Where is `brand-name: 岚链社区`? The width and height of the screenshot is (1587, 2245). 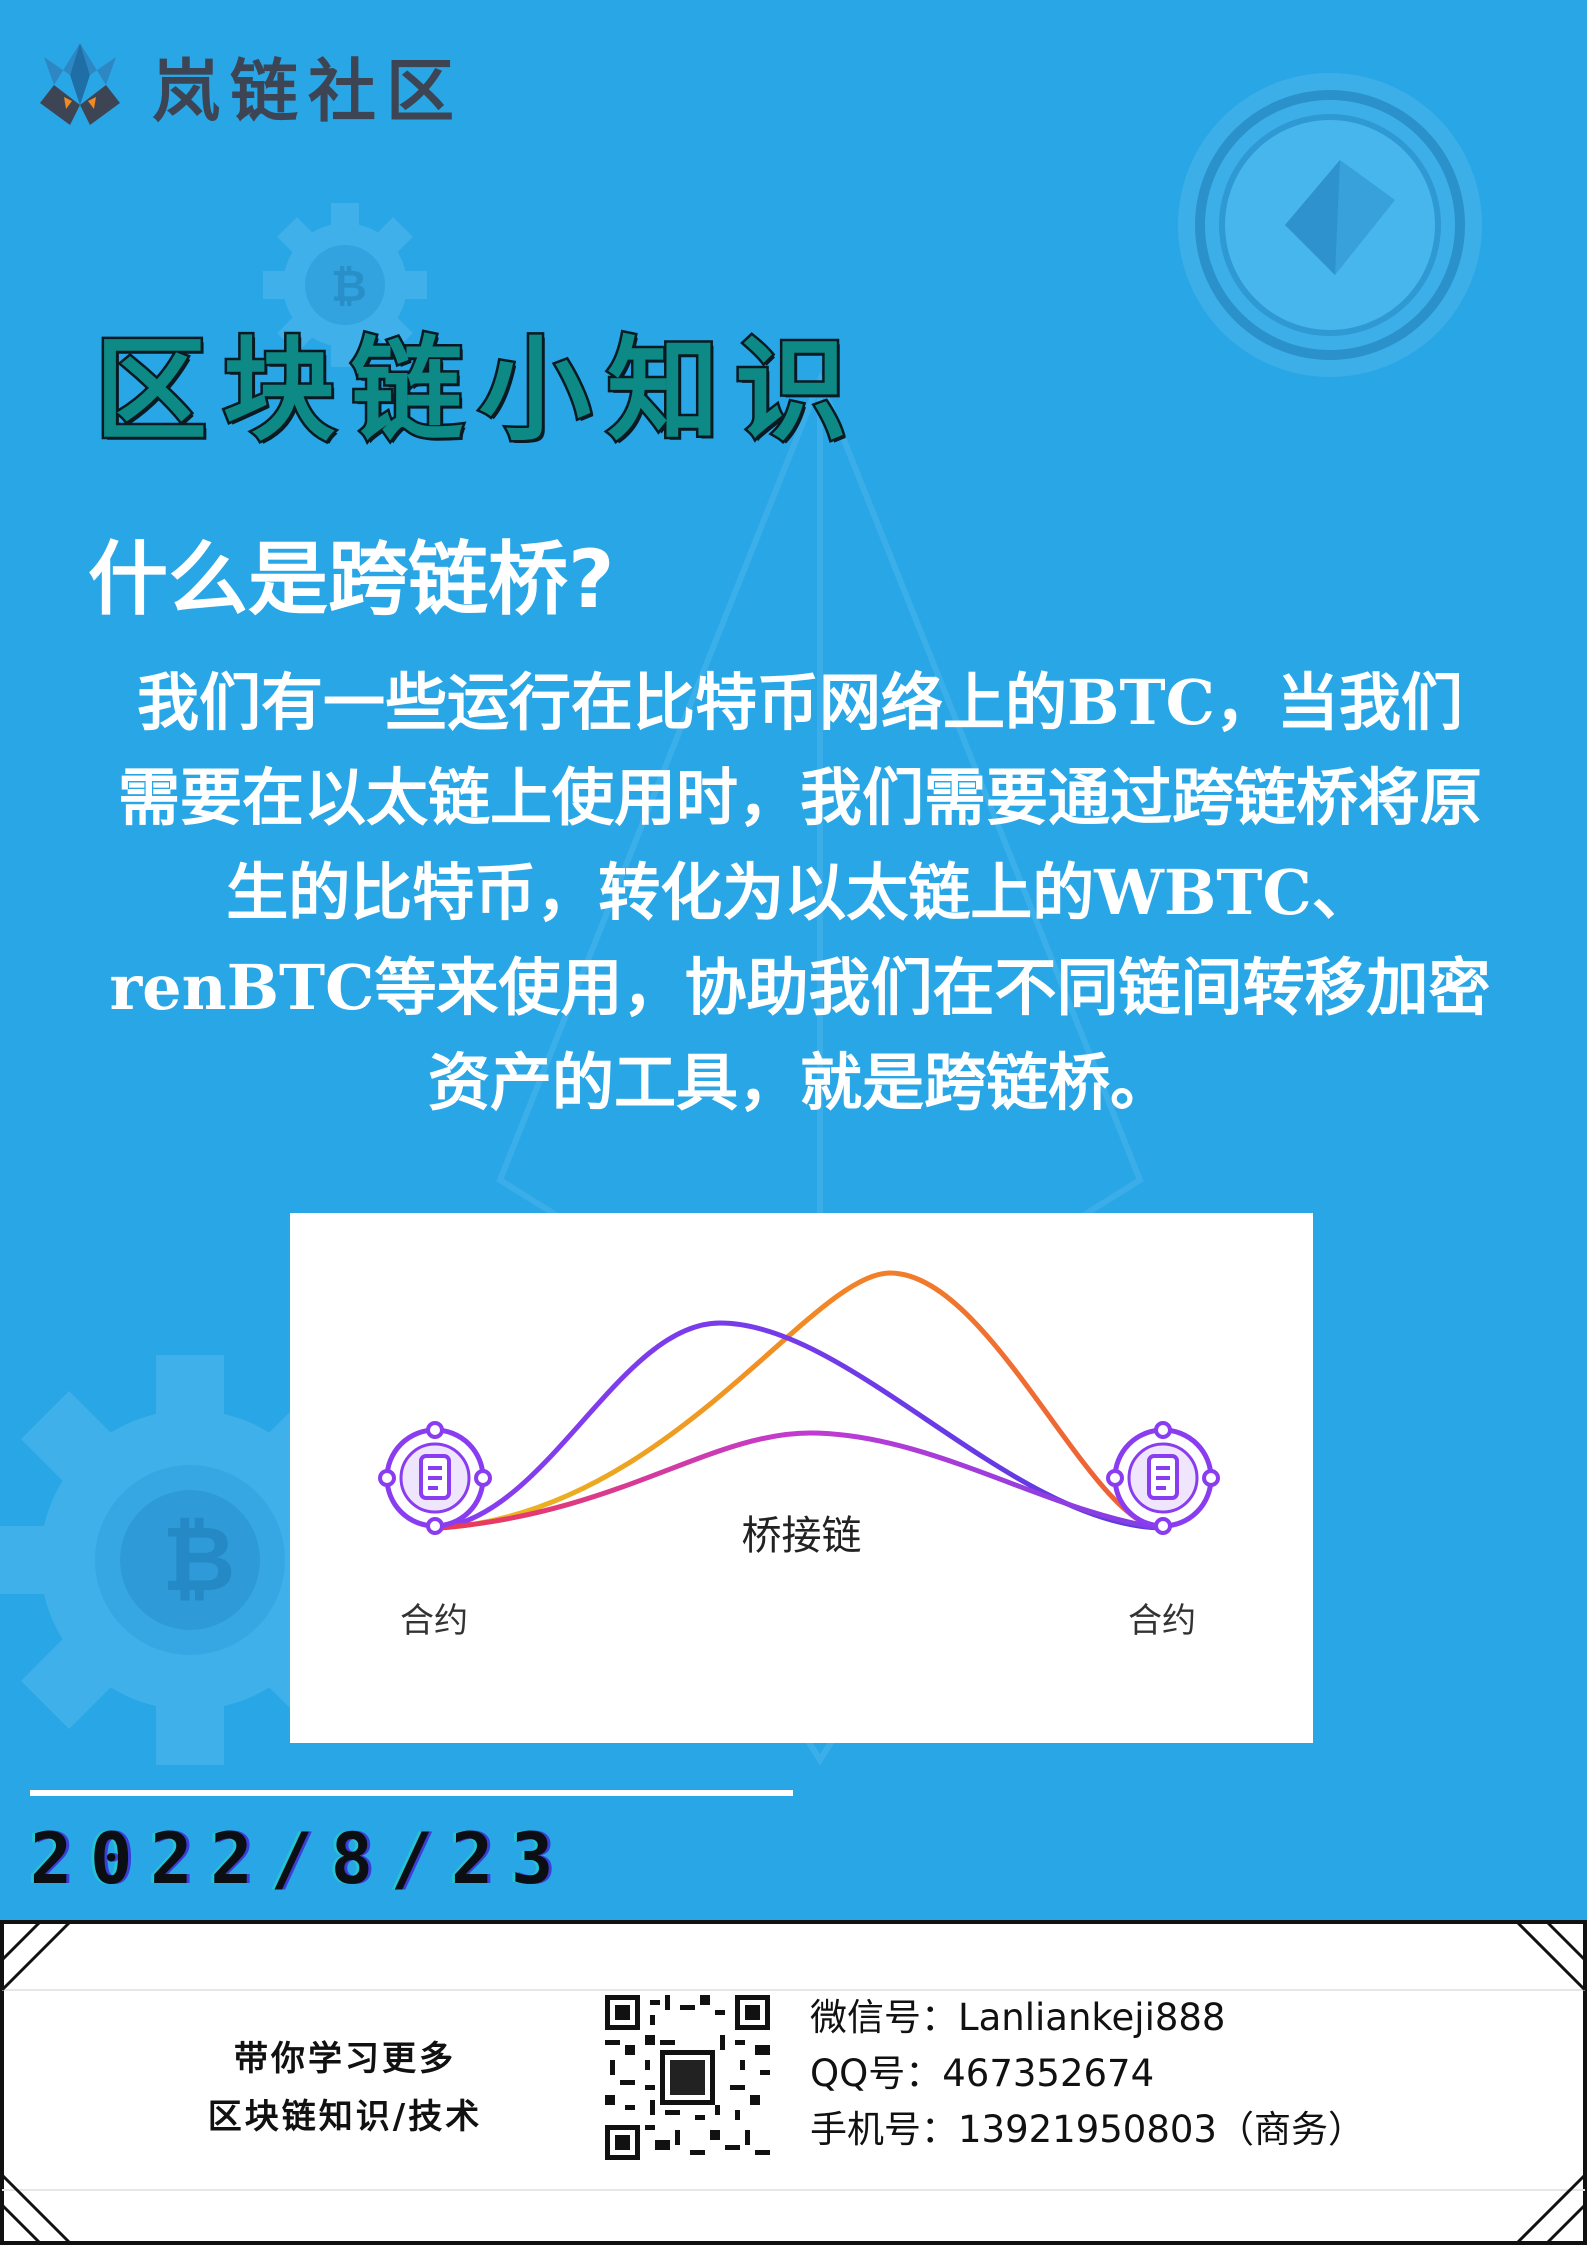
brand-name: 岚链社区 is located at coordinates (308, 92).